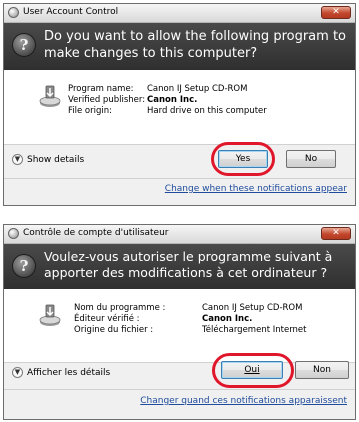 The height and width of the screenshot is (422, 359). Describe the element at coordinates (322, 370) in the screenshot. I see `no-button: Non` at that location.